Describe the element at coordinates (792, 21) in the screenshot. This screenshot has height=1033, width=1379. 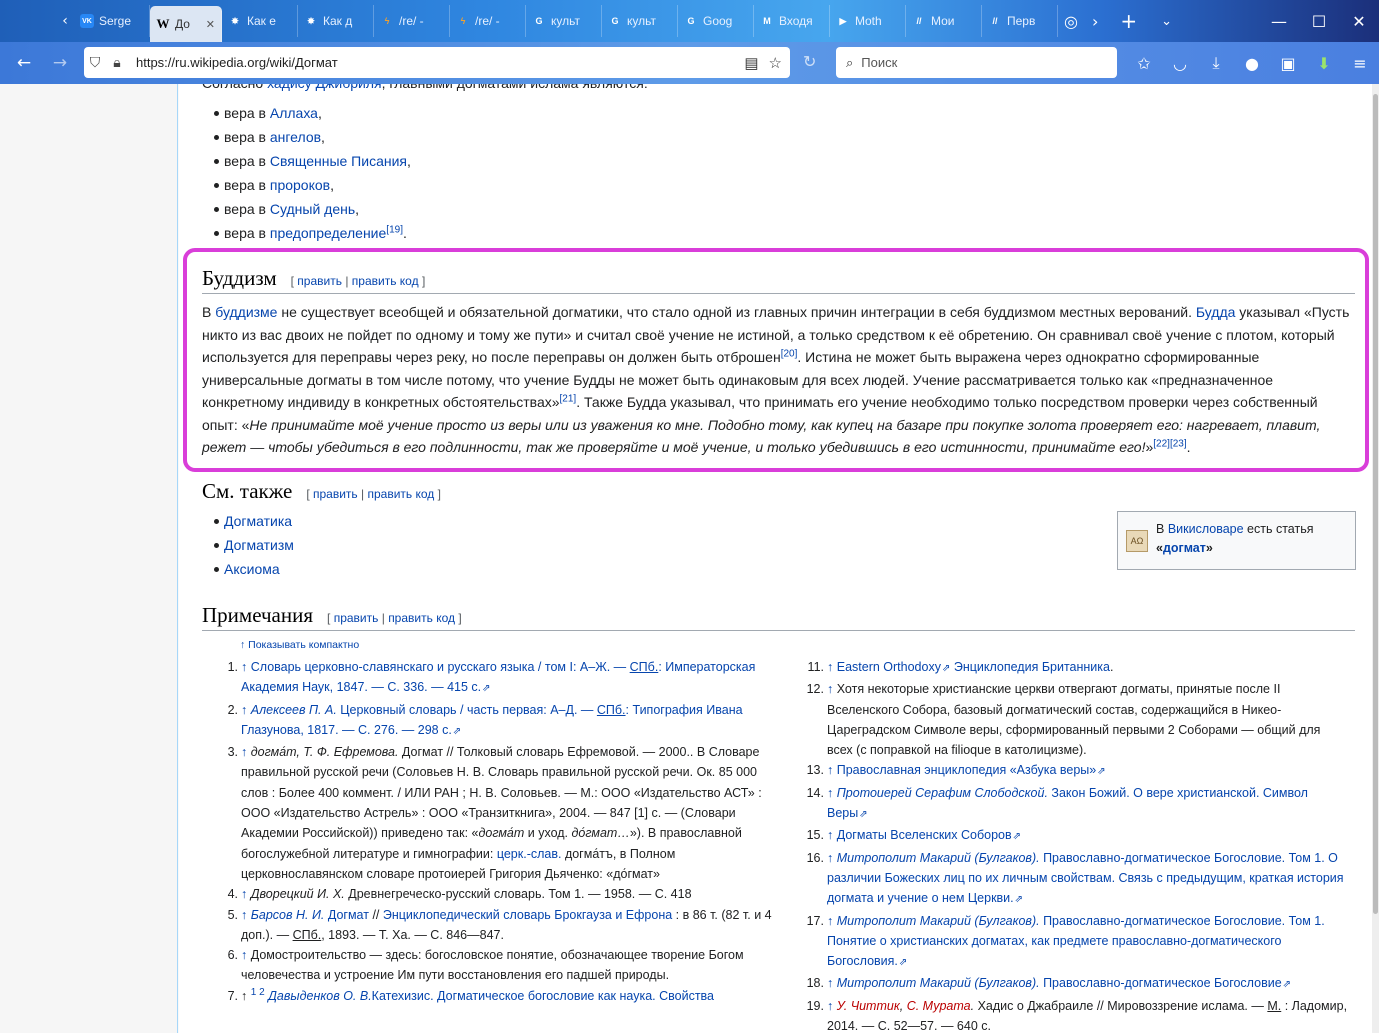
I see `tab-9: M Входя` at that location.